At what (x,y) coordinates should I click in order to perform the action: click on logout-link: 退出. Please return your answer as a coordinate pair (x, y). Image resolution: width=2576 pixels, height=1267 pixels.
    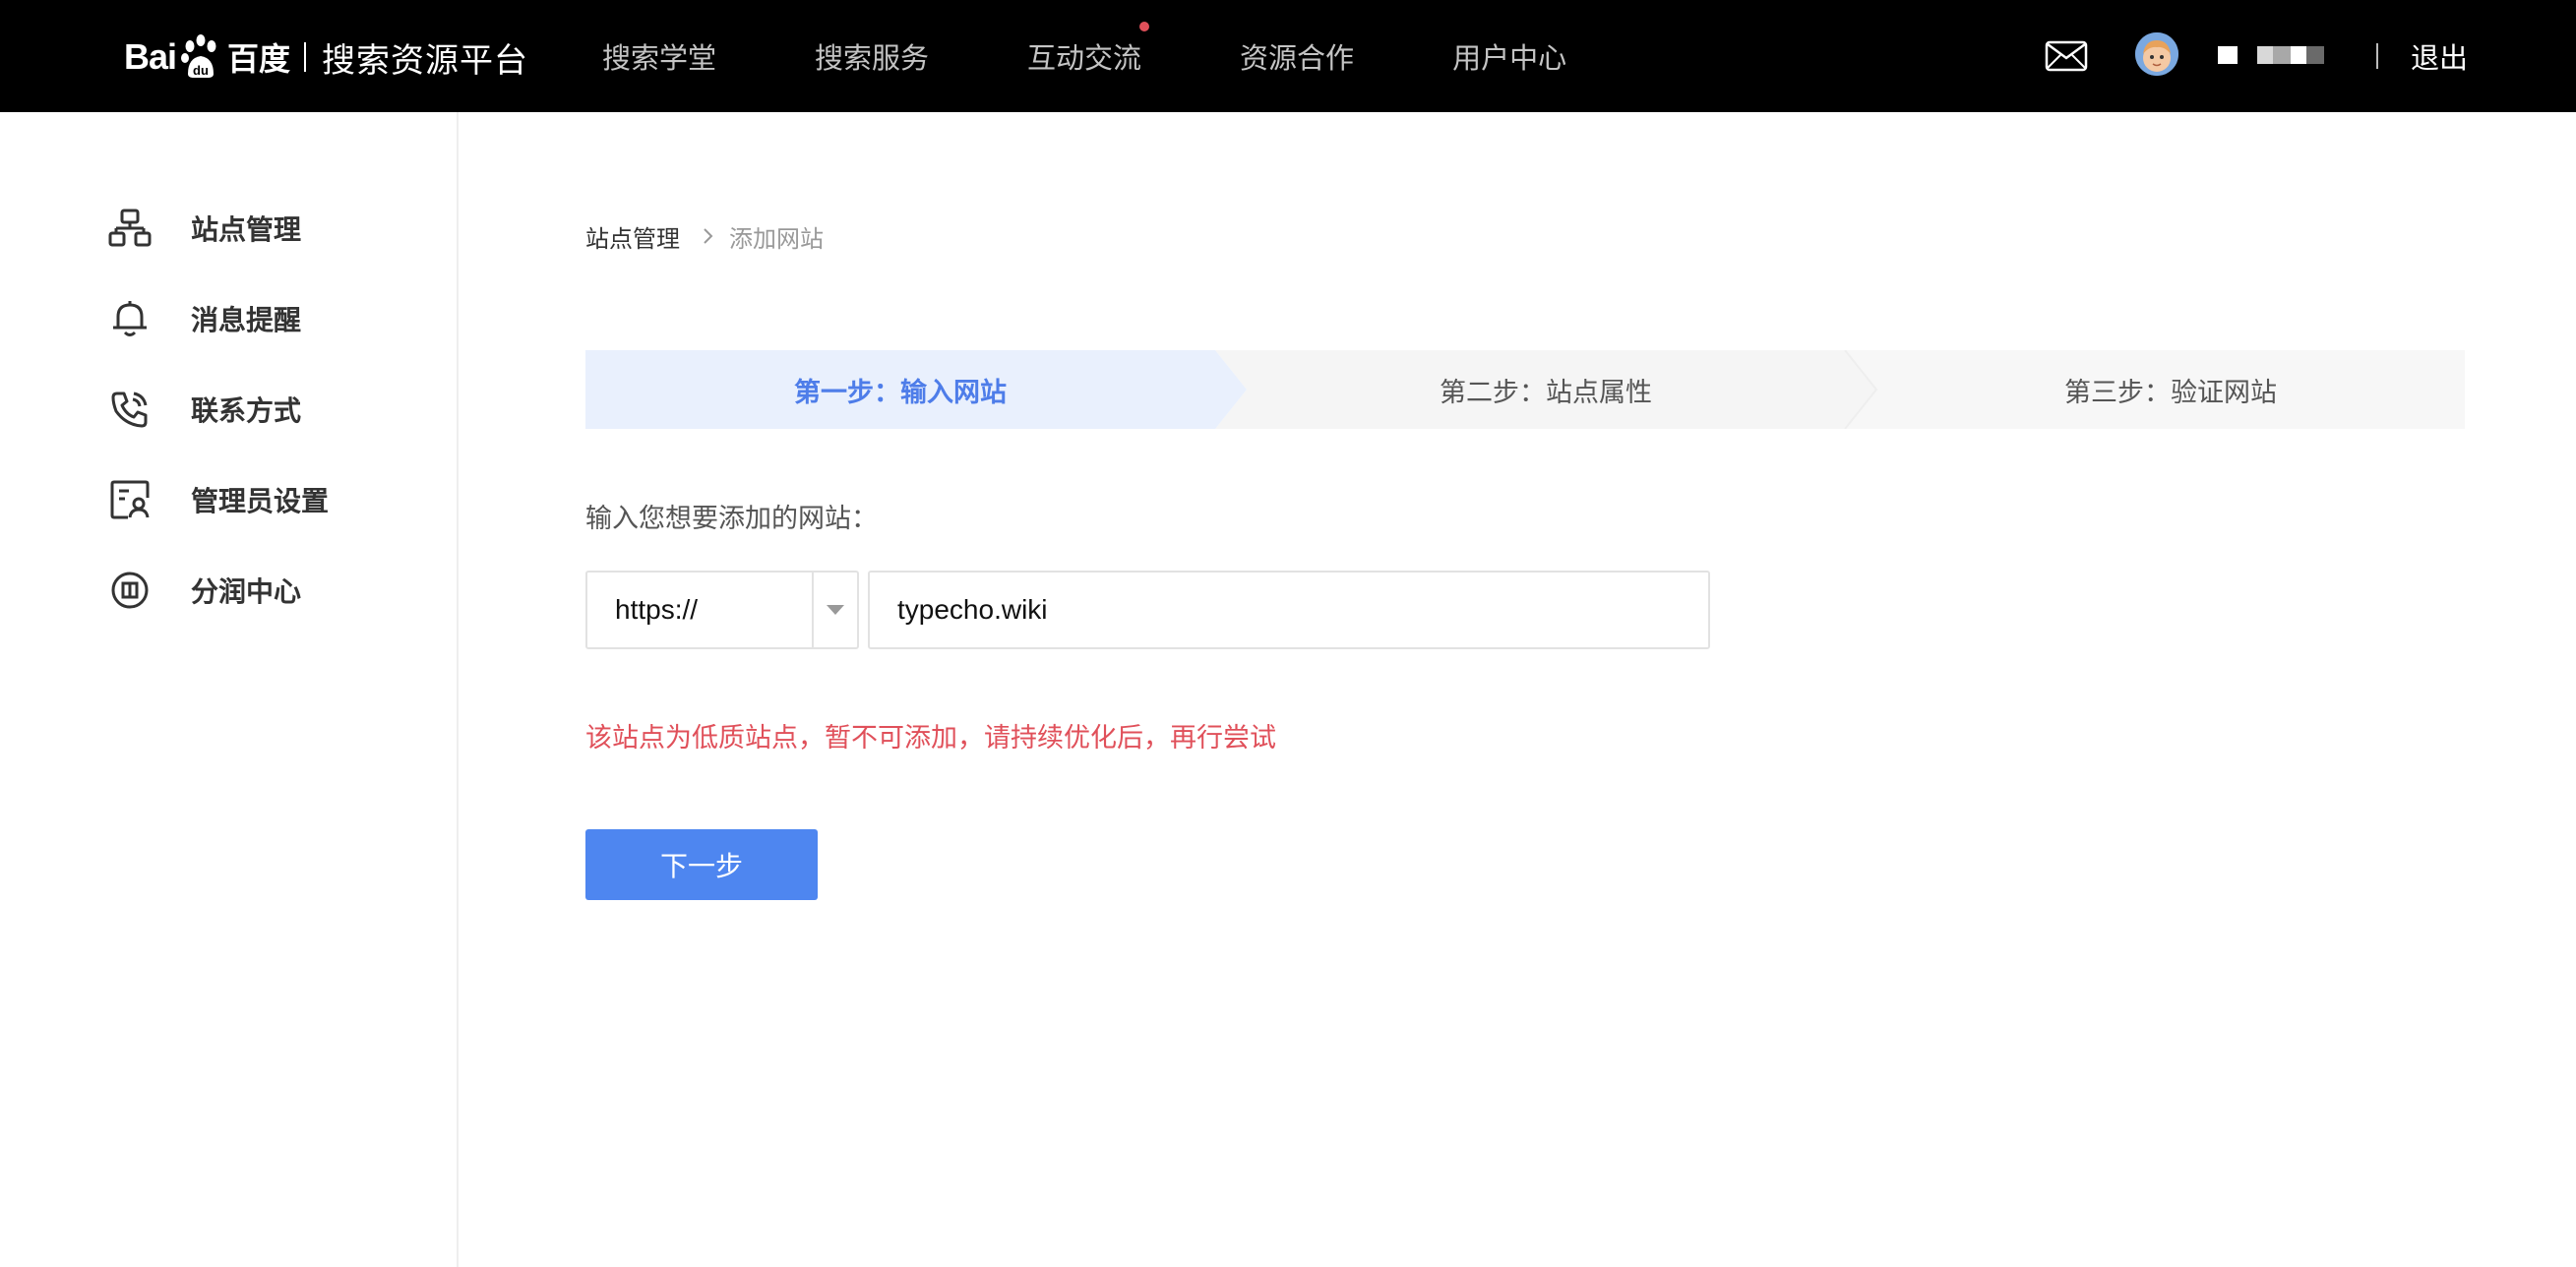
    Looking at the image, I should click on (2439, 56).